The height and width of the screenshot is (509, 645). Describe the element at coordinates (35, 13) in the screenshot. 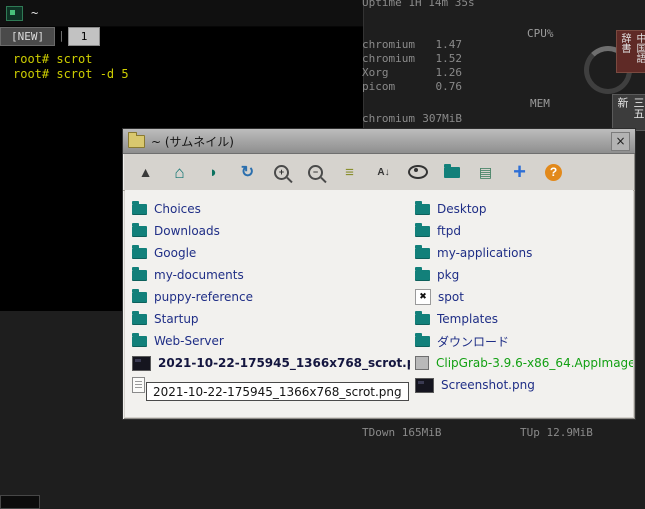

I see `terminal-title: ~` at that location.